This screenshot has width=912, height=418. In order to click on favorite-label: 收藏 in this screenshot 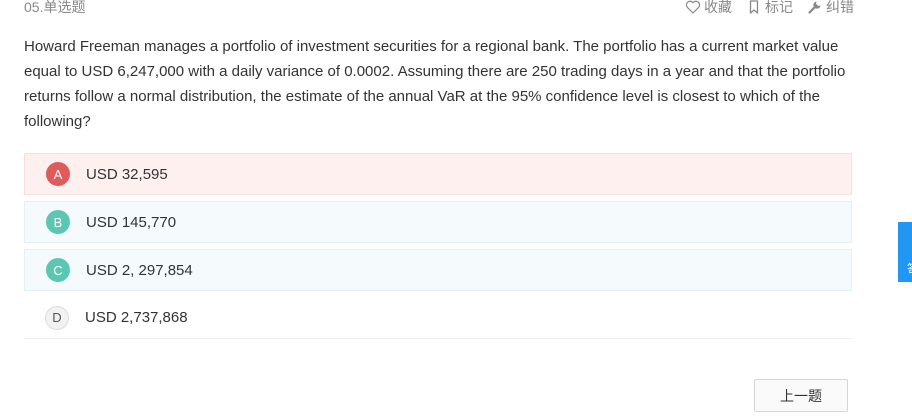, I will do `click(718, 7)`.